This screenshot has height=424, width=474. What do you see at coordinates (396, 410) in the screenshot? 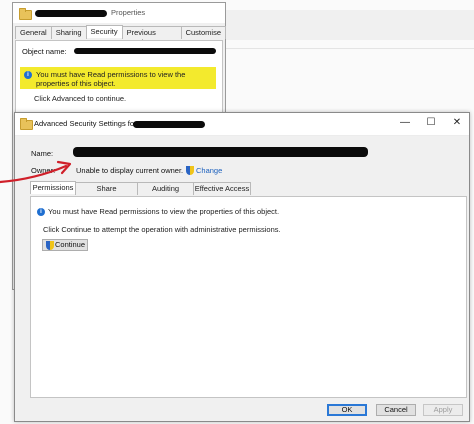
I see `cancel-button: Cancel` at bounding box center [396, 410].